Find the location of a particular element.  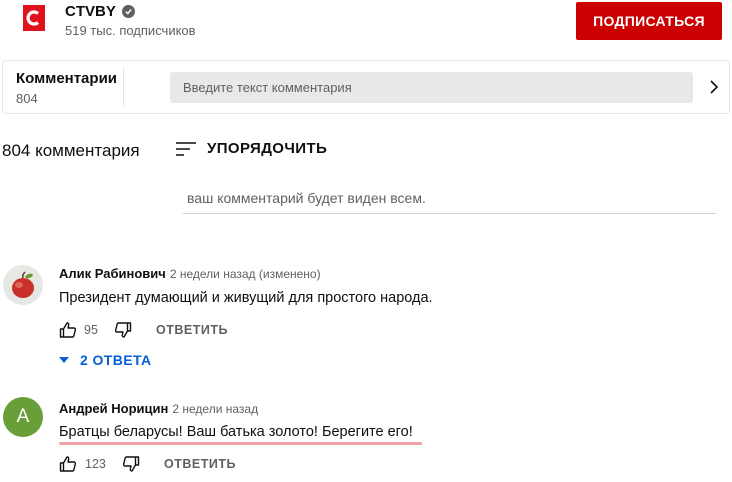

caret-down-icon is located at coordinates (64, 360).